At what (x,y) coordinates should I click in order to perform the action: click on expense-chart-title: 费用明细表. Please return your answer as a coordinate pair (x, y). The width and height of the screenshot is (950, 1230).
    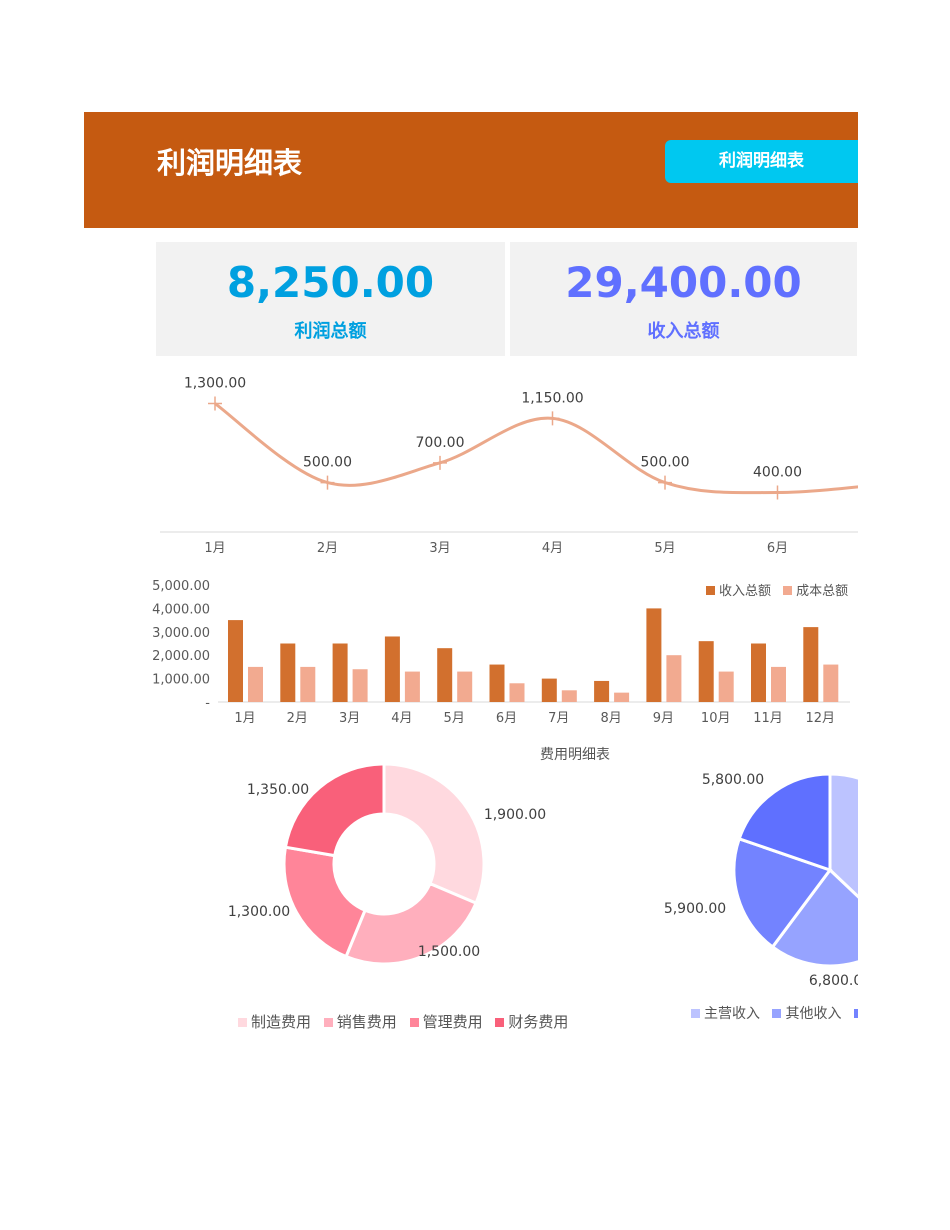
    Looking at the image, I should click on (575, 755).